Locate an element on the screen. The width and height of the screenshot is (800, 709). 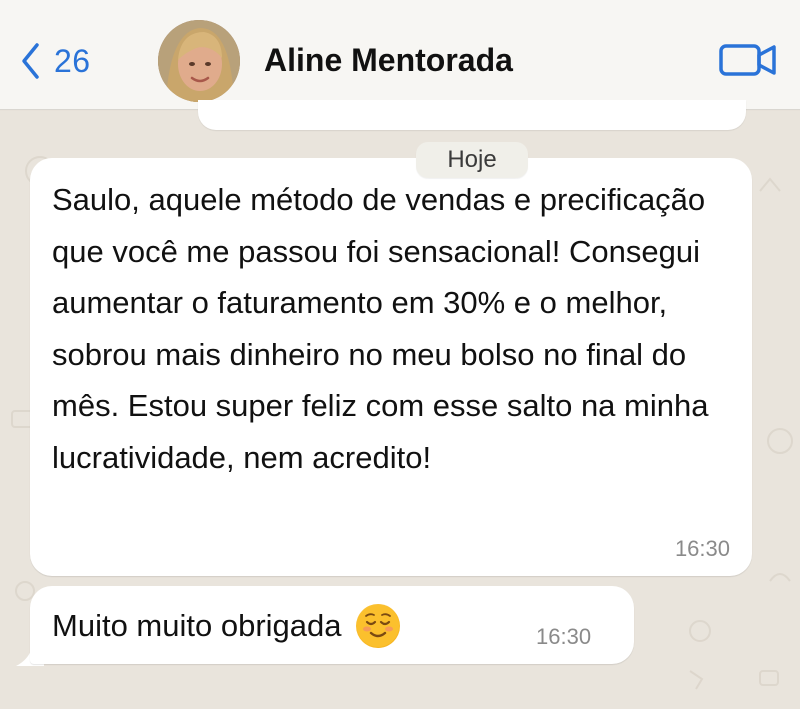
avatar-image is located at coordinates (199, 61).